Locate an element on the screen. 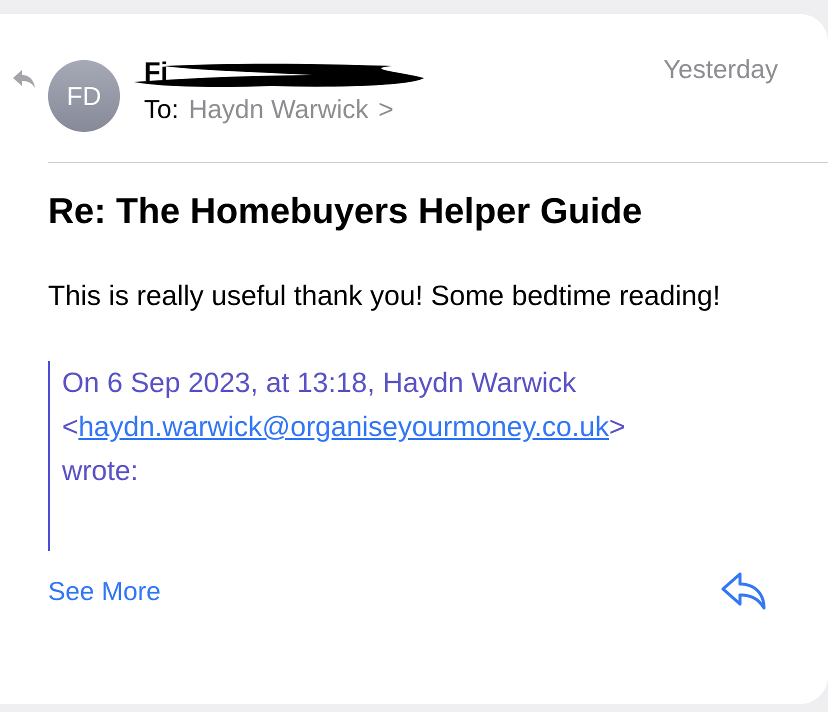  message-date: Yesterday is located at coordinates (720, 69).